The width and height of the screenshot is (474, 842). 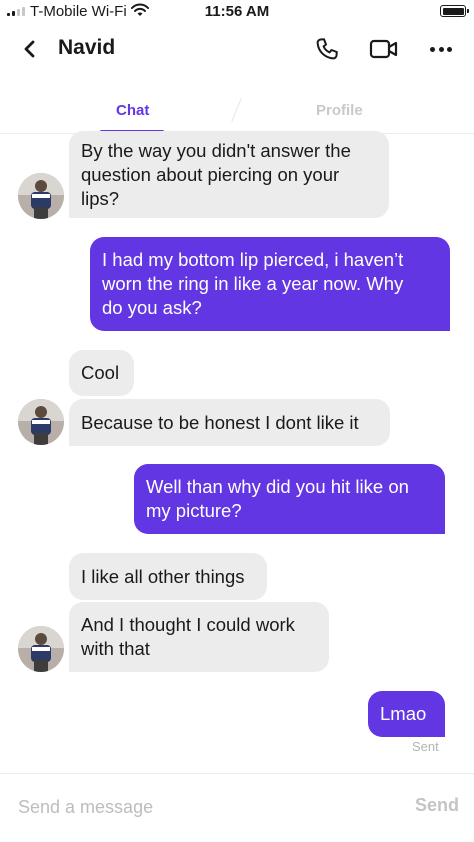 What do you see at coordinates (152, 307) in the screenshot?
I see `message-text: do you ask?` at bounding box center [152, 307].